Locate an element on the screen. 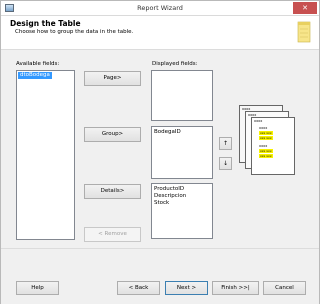  move-up-button: ↑ is located at coordinates (225, 143).